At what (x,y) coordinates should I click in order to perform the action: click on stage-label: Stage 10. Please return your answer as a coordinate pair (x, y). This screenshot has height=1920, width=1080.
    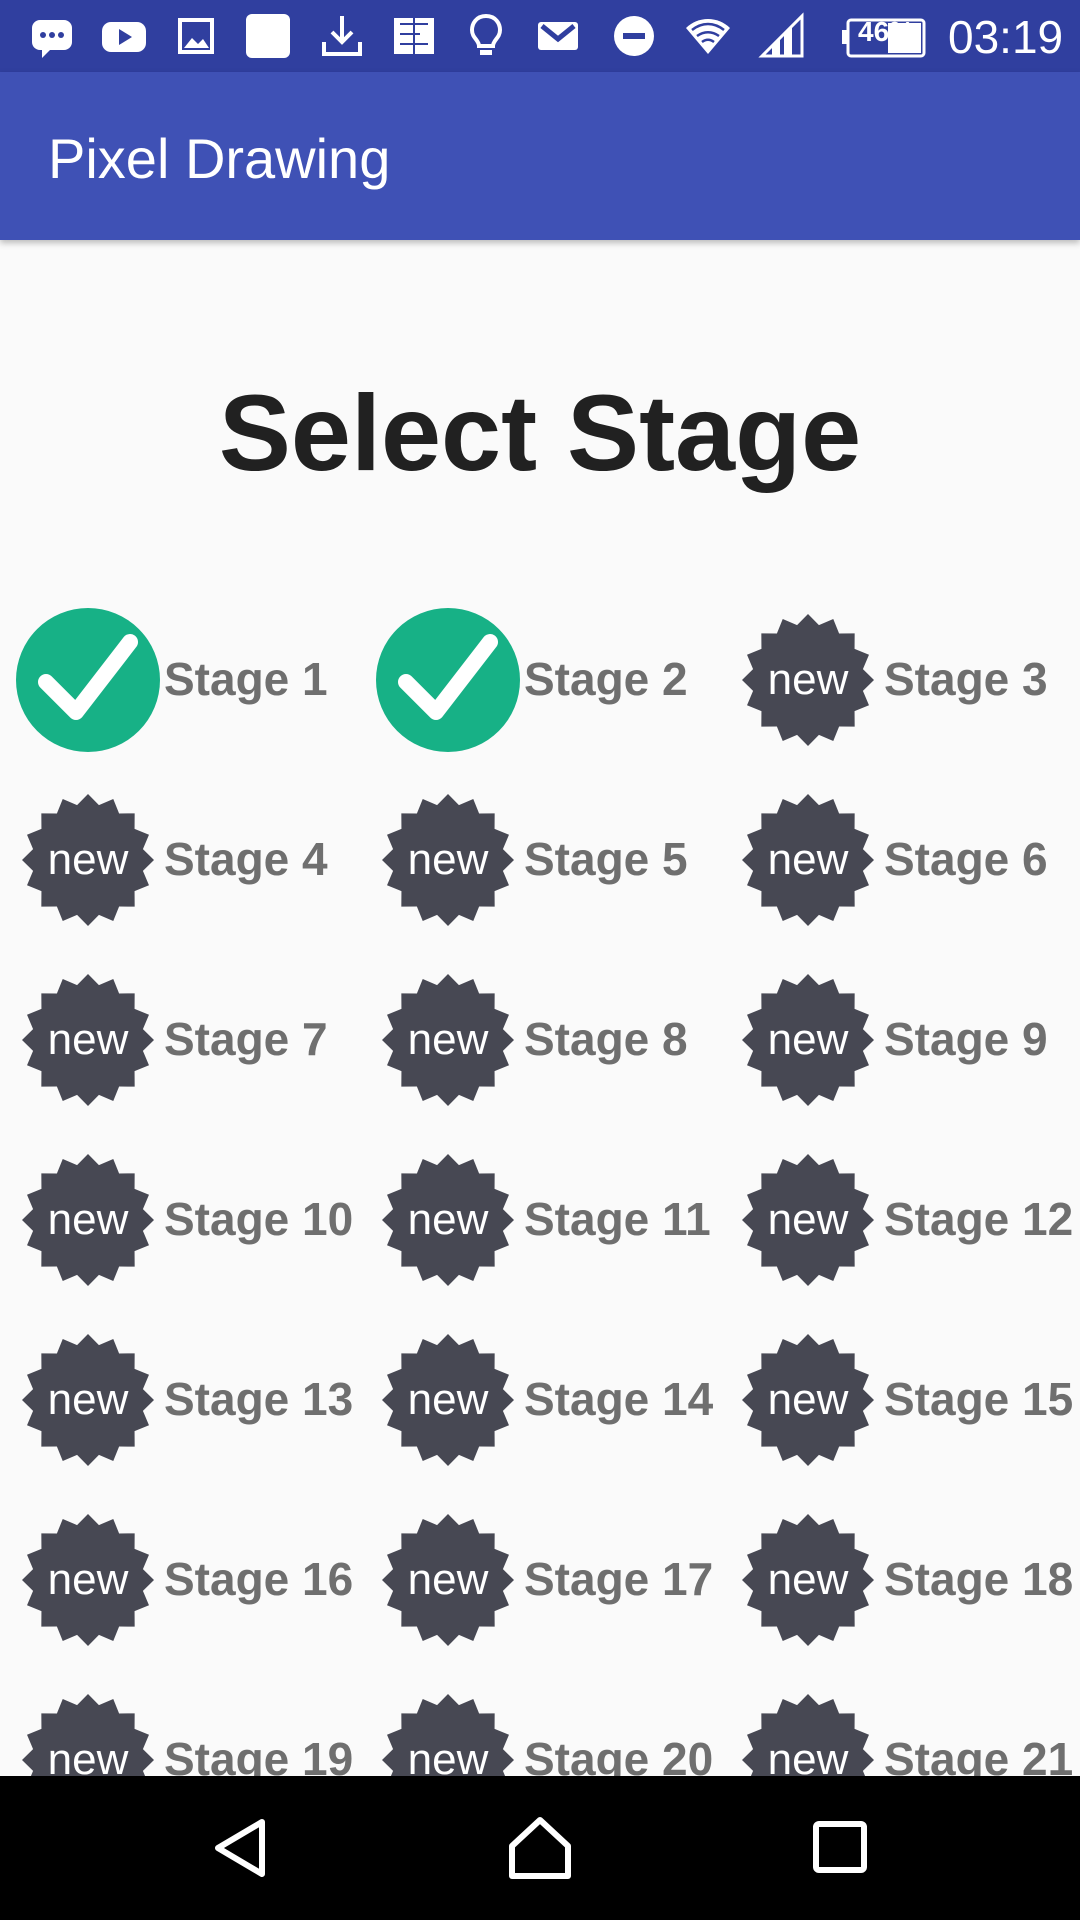
    Looking at the image, I should click on (259, 1219).